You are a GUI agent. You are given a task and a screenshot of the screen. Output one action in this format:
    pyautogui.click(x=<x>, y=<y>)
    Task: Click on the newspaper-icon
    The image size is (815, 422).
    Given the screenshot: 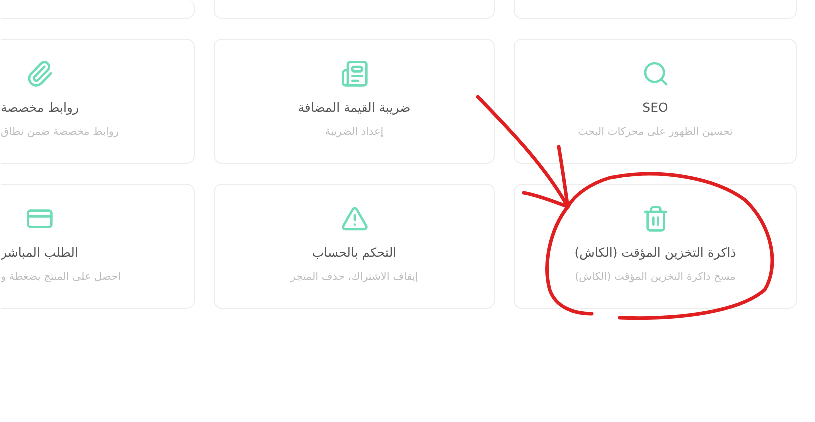 What is the action you would take?
    pyautogui.click(x=354, y=74)
    